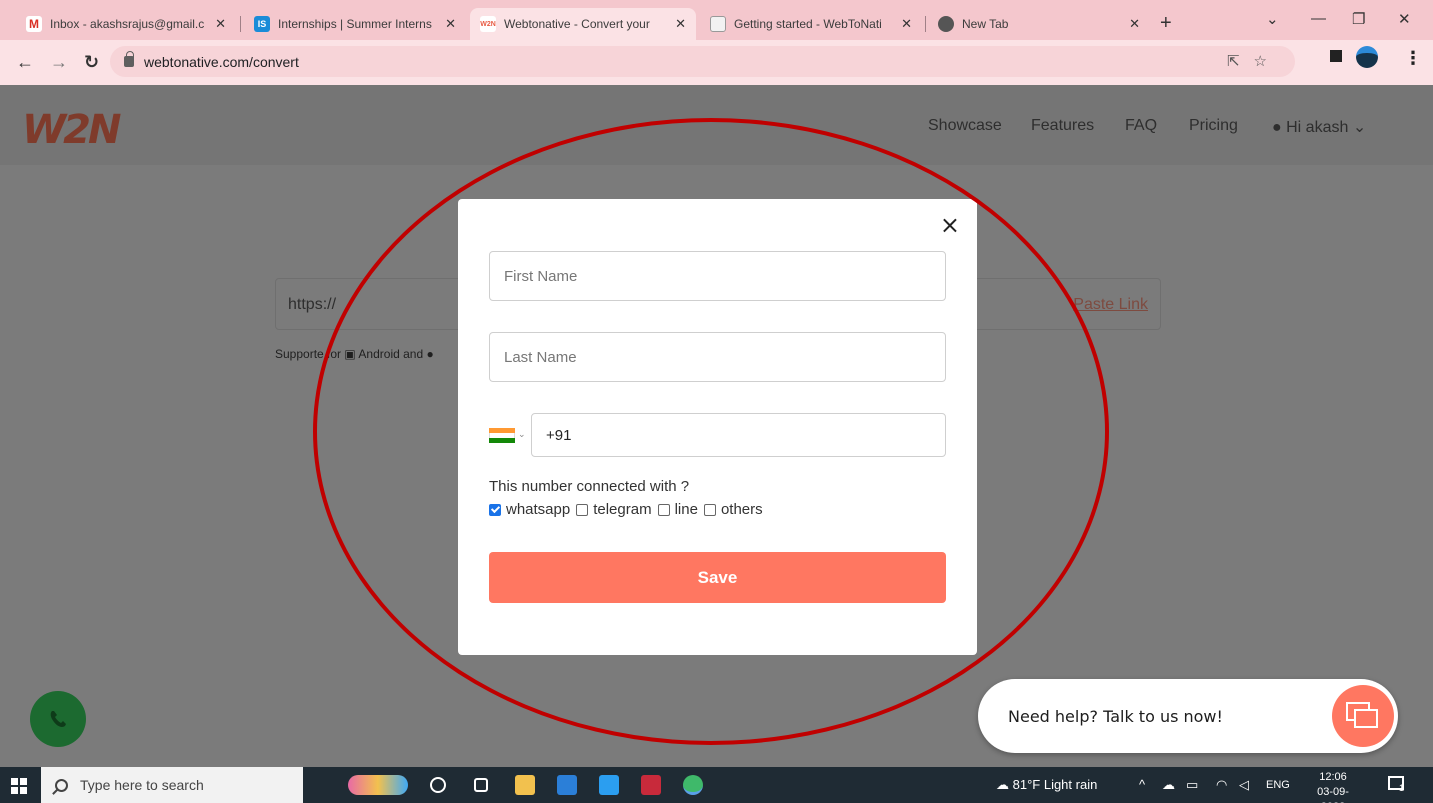  I want to click on chat-bubble-icon, so click(1362, 715).